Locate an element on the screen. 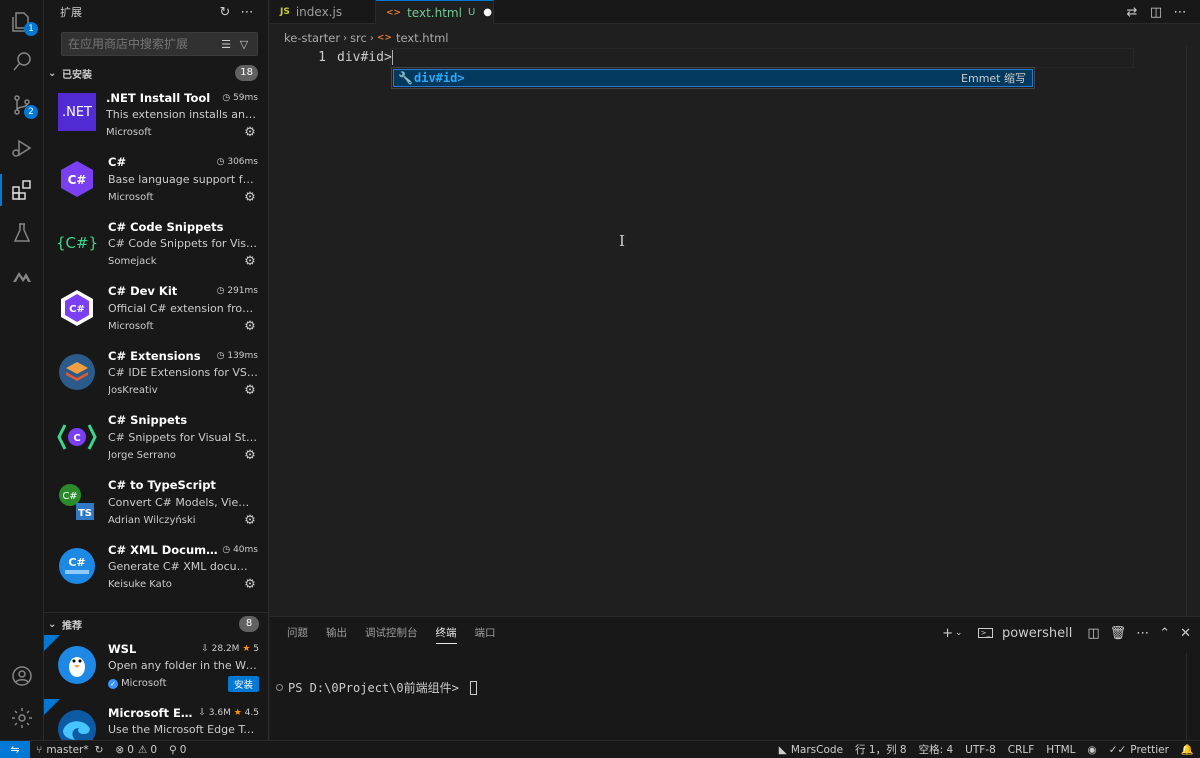  run-debug-icon is located at coordinates (22, 148).